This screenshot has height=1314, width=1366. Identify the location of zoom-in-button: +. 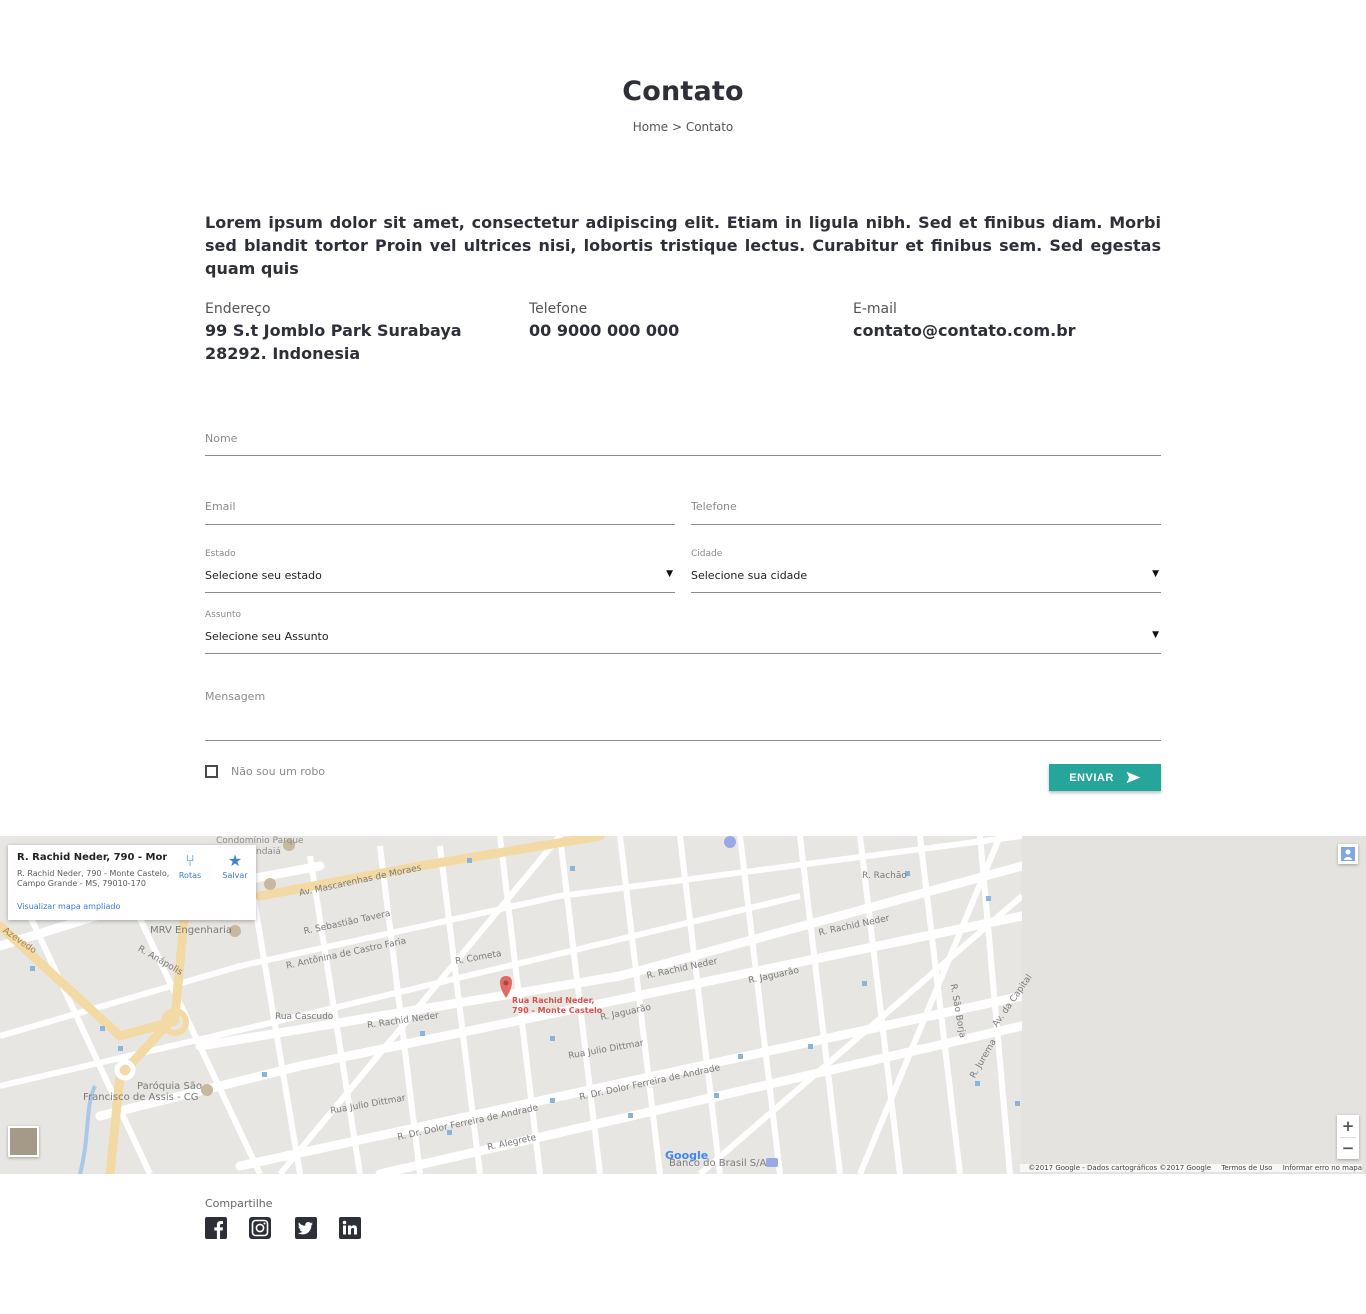
(1348, 1126).